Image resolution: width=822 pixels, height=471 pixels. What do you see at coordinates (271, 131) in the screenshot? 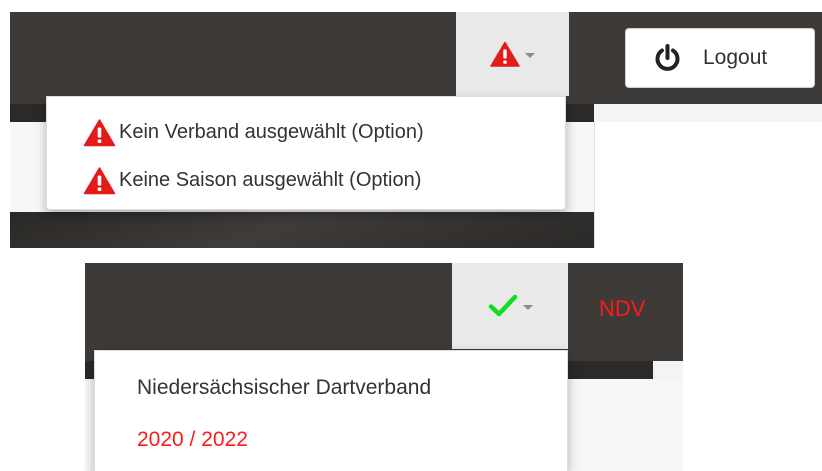
I see `alert-item-label: Kein Verband ausgewählt (Option)` at bounding box center [271, 131].